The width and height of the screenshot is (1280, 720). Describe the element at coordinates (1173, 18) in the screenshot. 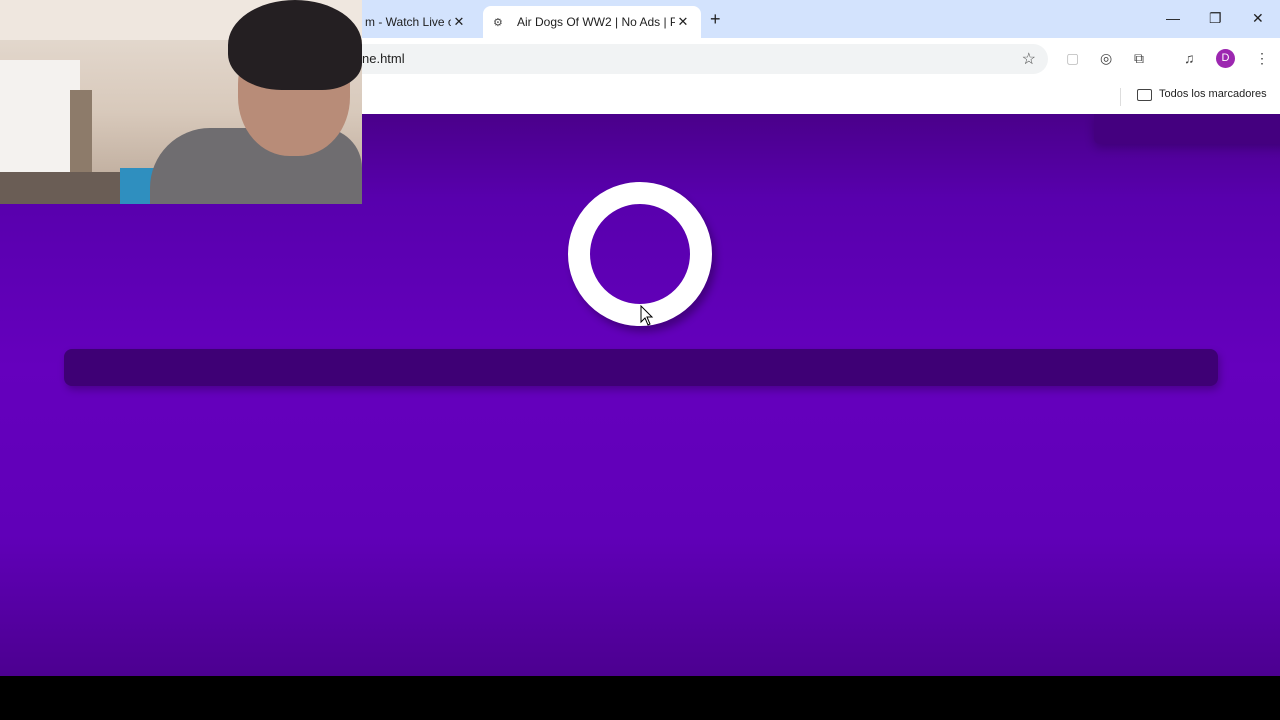

I see `minimize-icon: —` at that location.